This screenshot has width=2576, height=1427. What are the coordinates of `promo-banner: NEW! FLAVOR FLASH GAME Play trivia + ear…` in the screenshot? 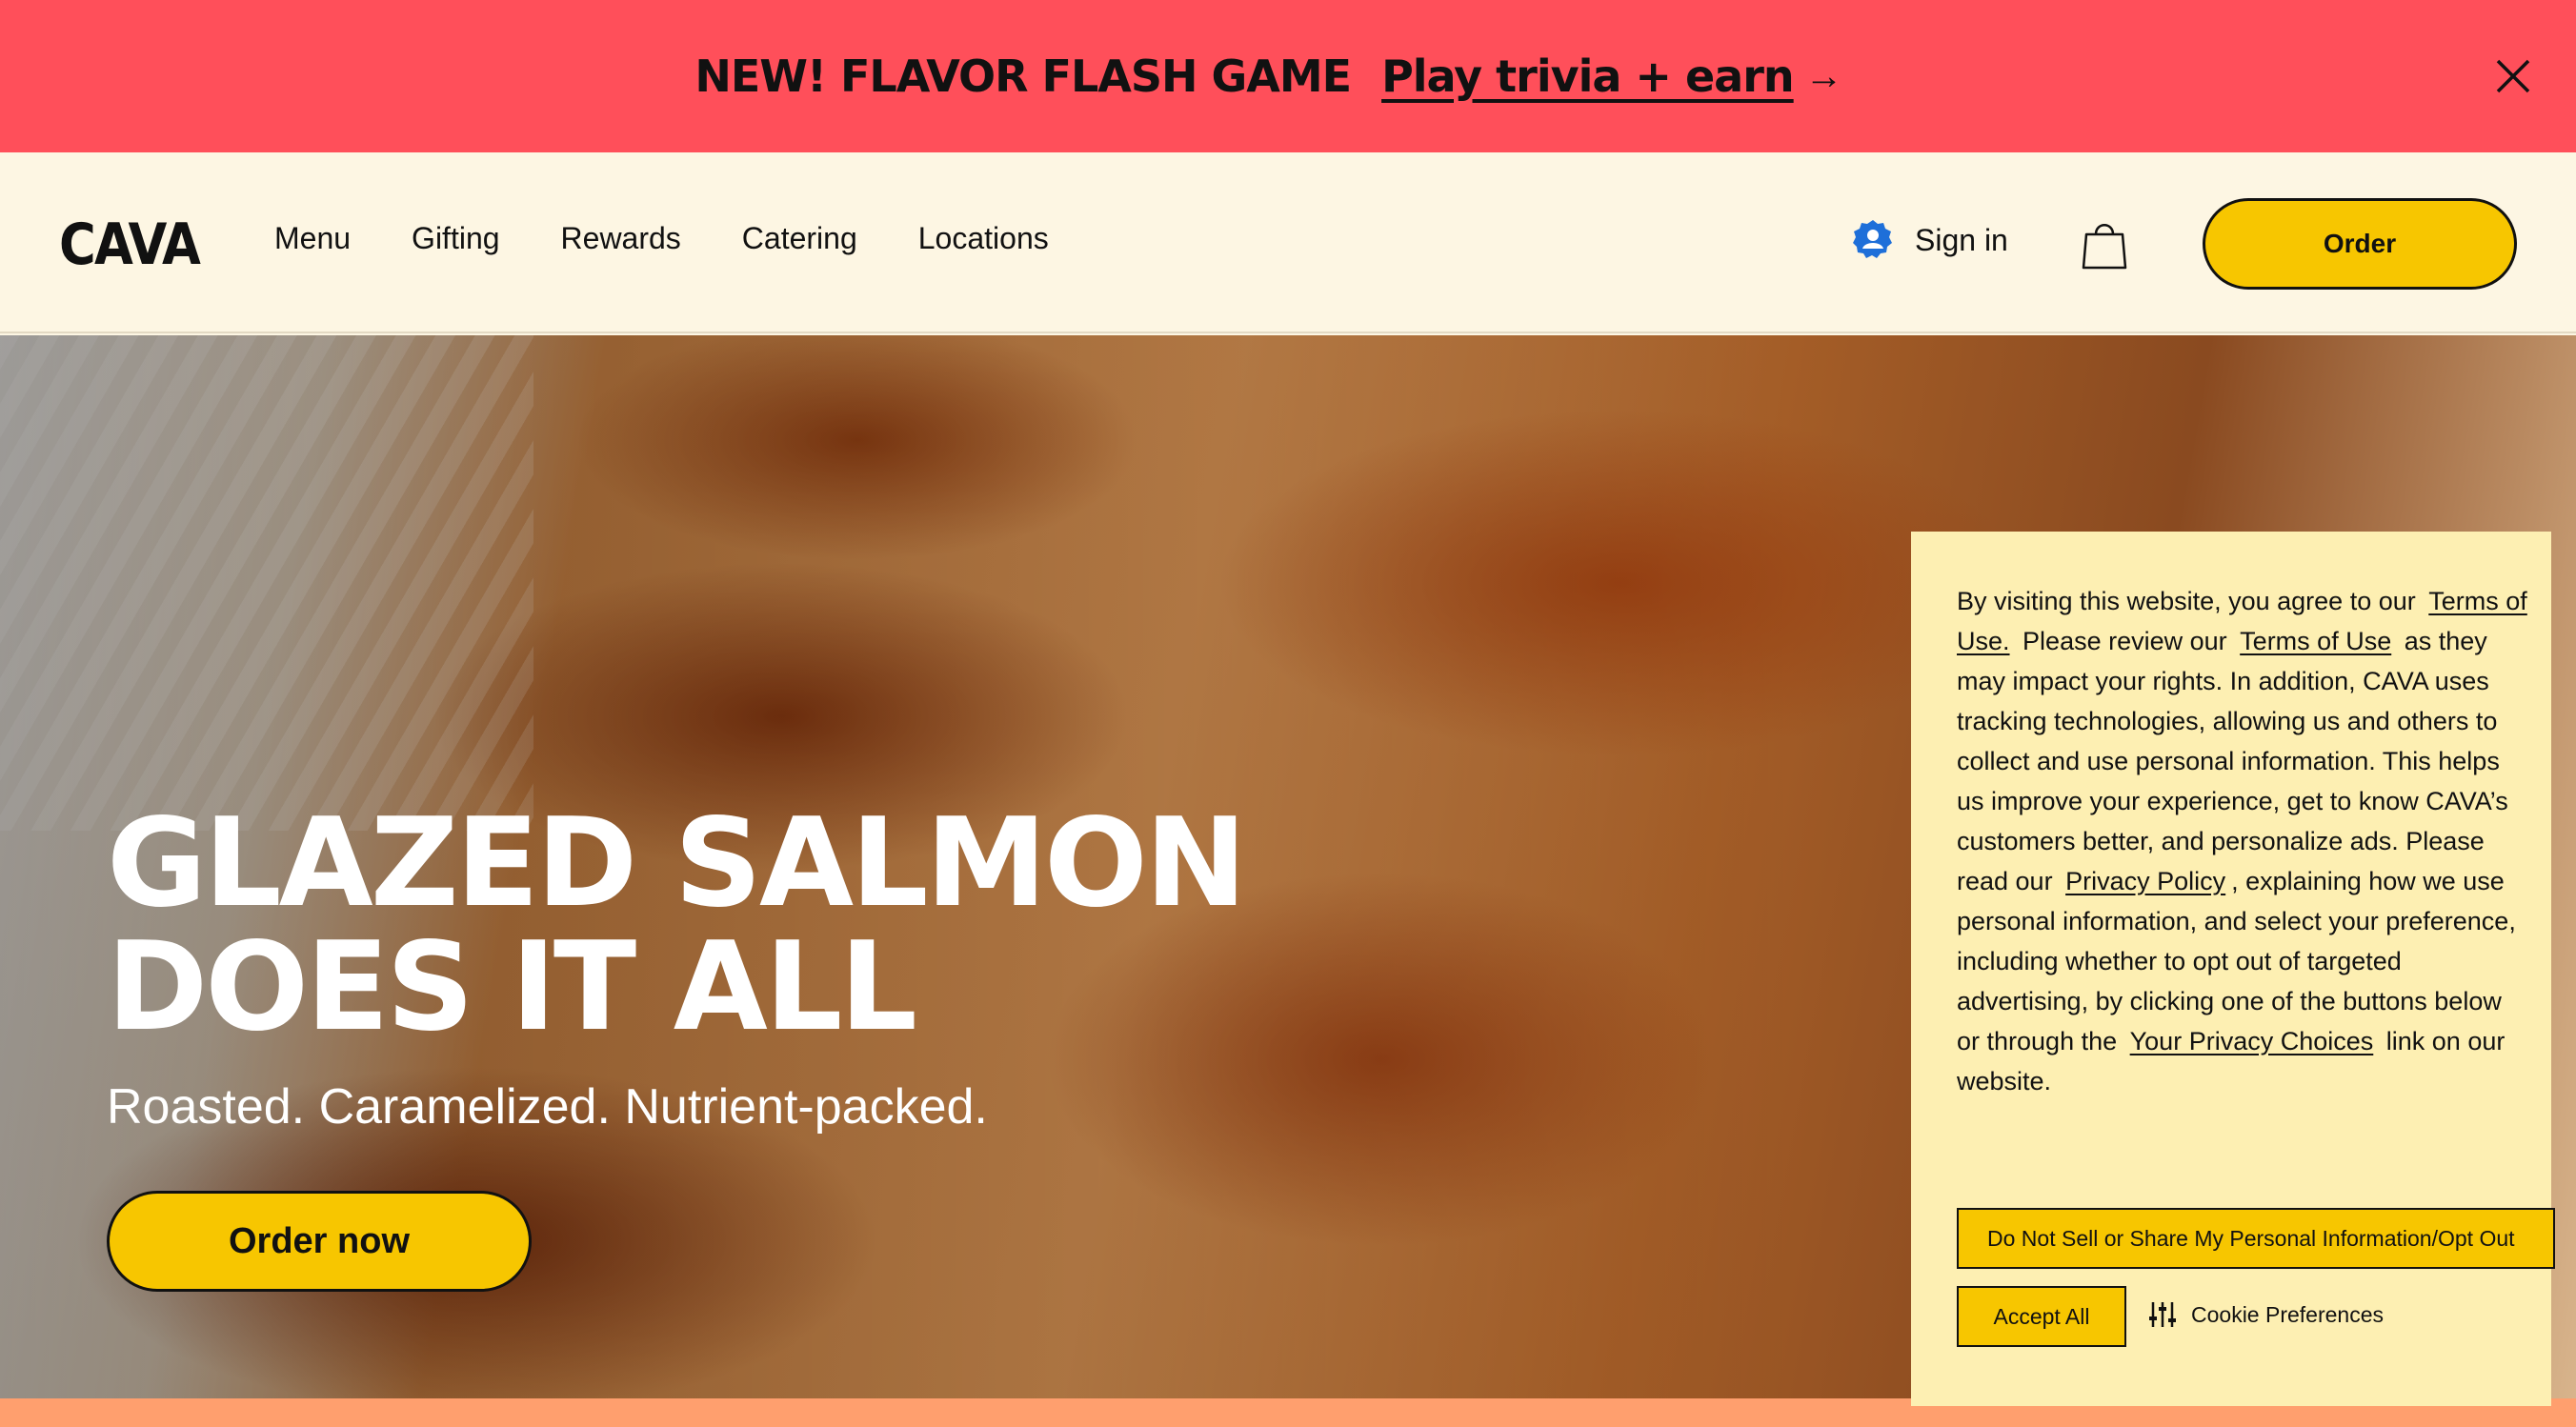 It's located at (1288, 76).